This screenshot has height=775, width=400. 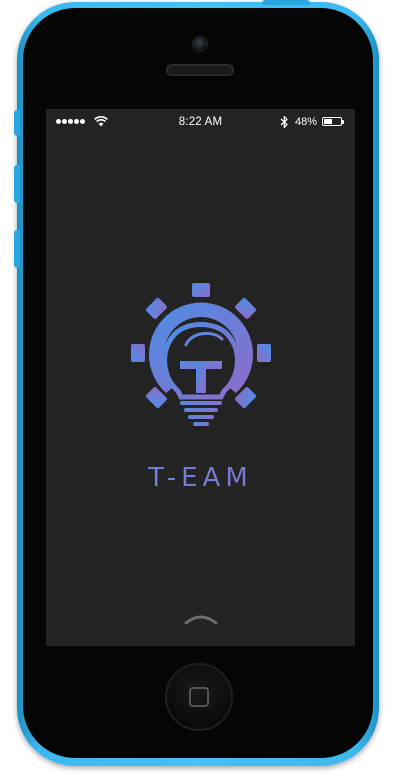 What do you see at coordinates (201, 619) in the screenshot?
I see `swipe-up-handle-icon` at bounding box center [201, 619].